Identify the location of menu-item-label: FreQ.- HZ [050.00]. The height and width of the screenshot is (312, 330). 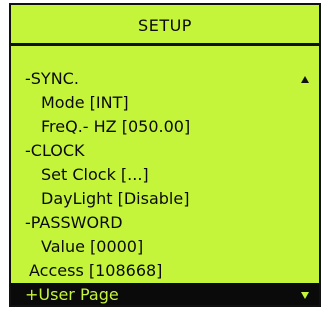
(116, 126).